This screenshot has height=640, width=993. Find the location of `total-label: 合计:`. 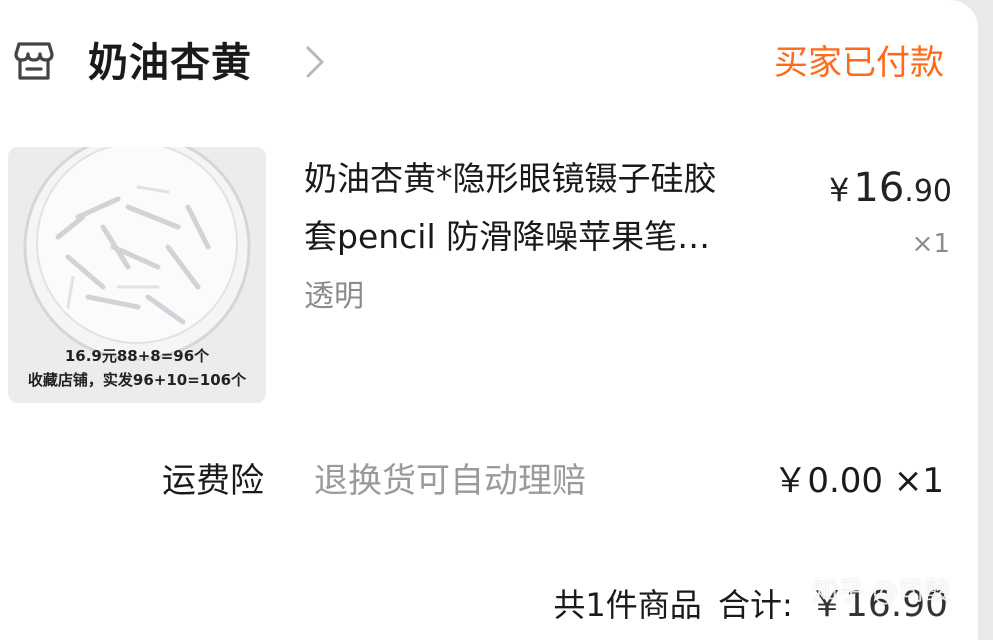

total-label: 合计: is located at coordinates (755, 605).